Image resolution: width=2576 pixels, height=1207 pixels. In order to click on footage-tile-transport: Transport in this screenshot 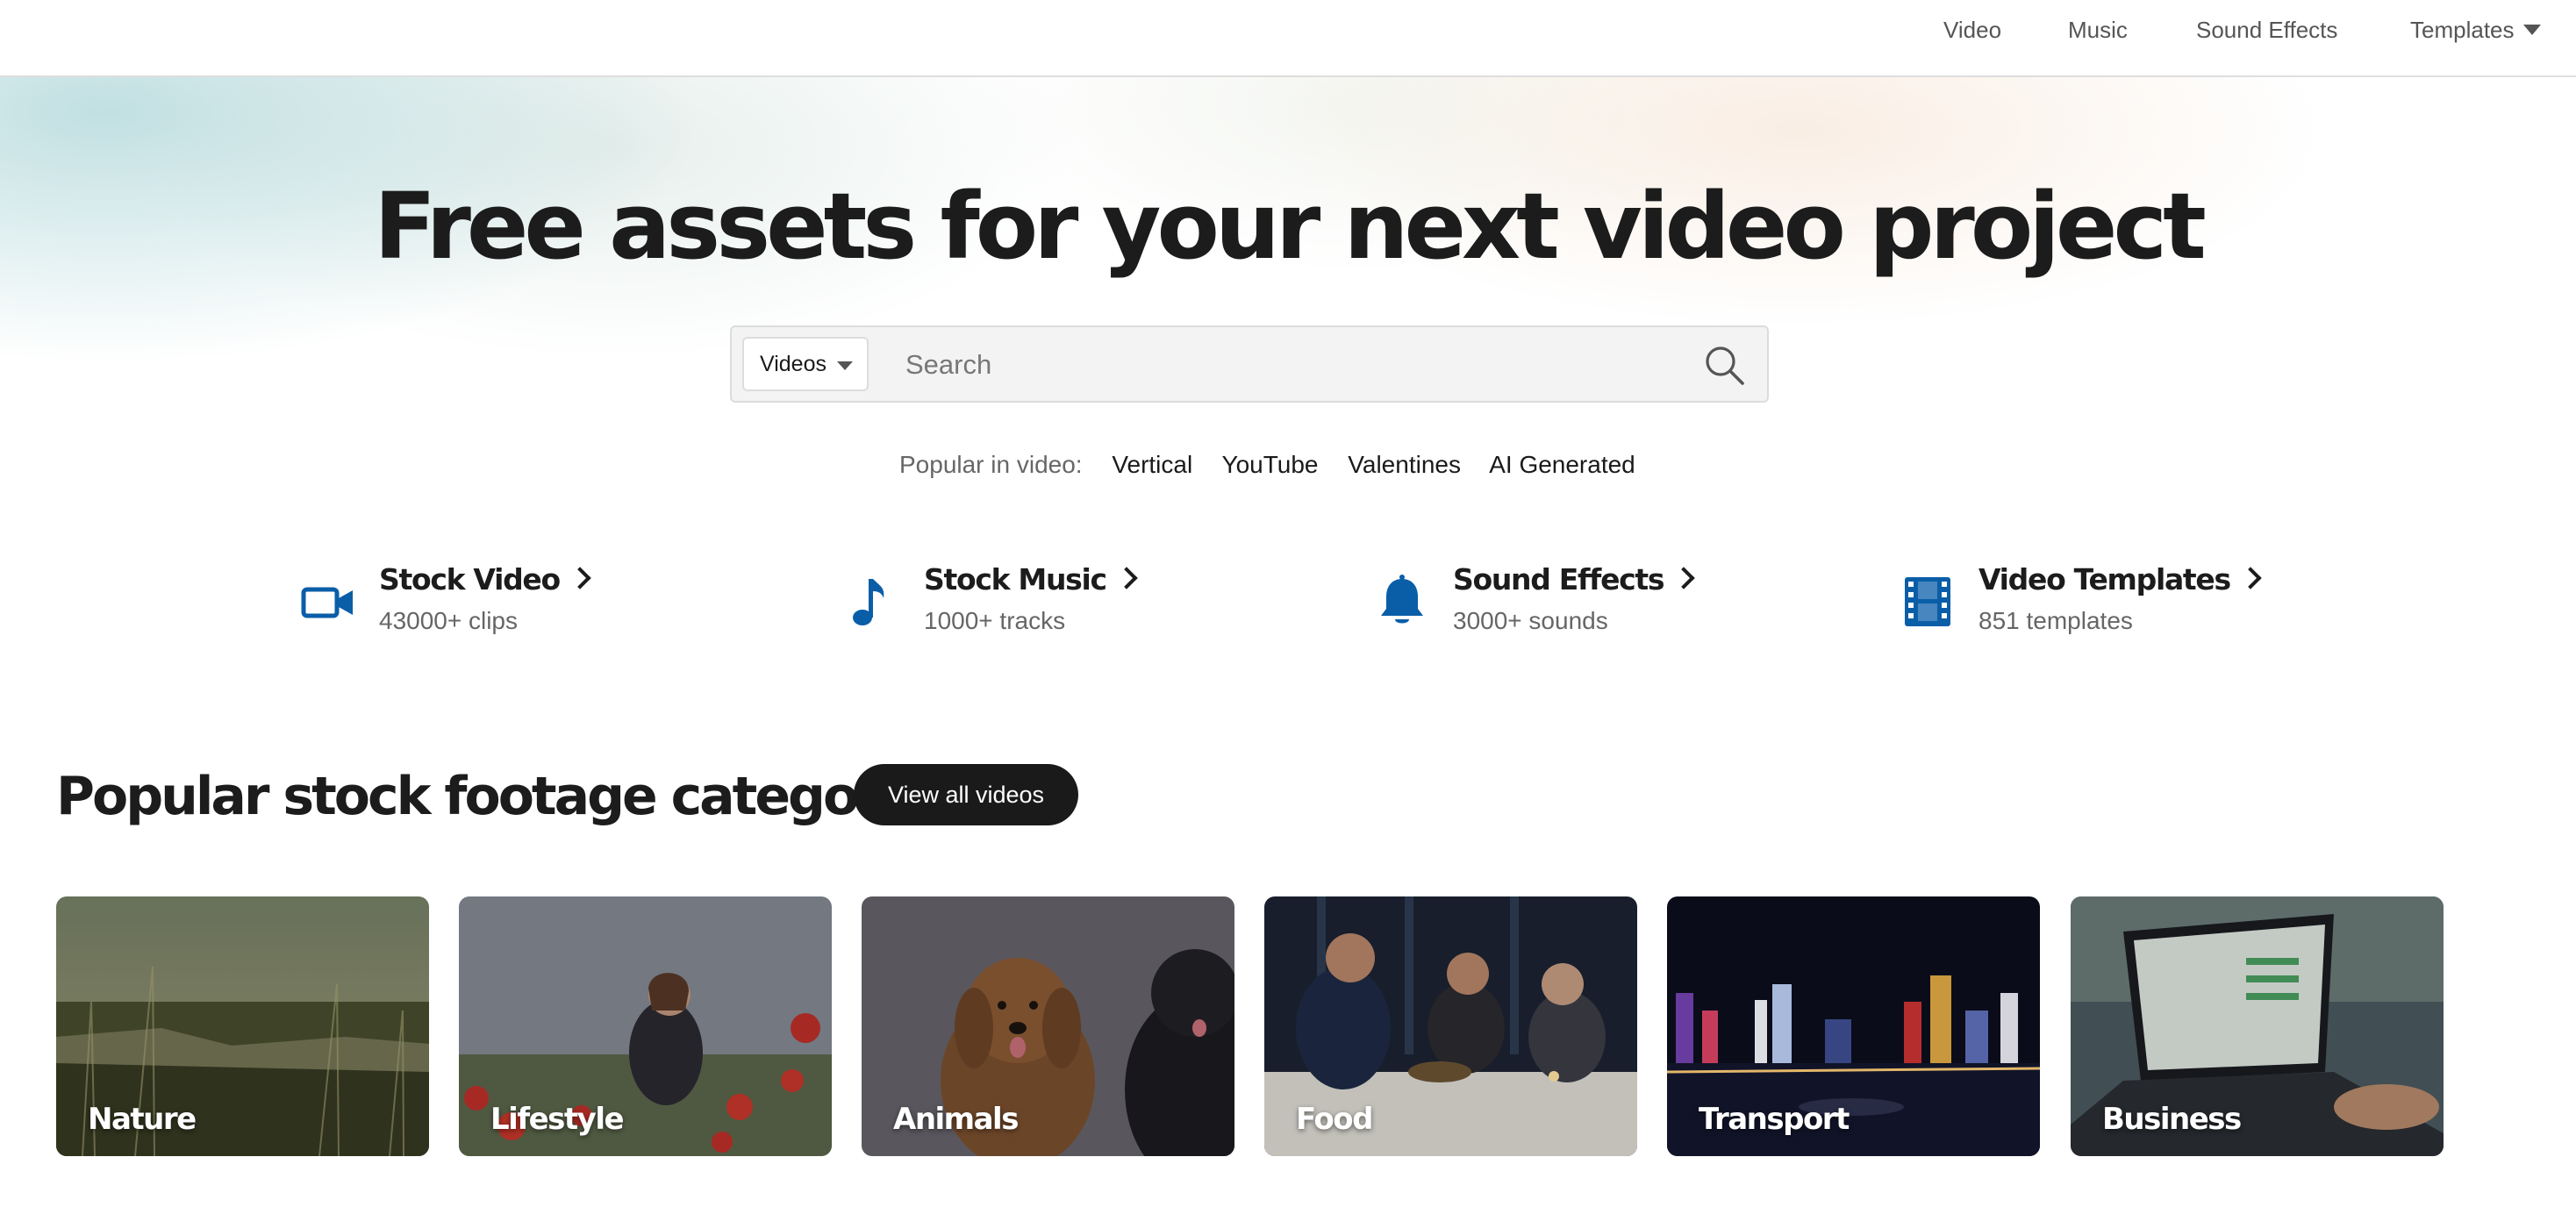, I will do `click(1853, 1026)`.